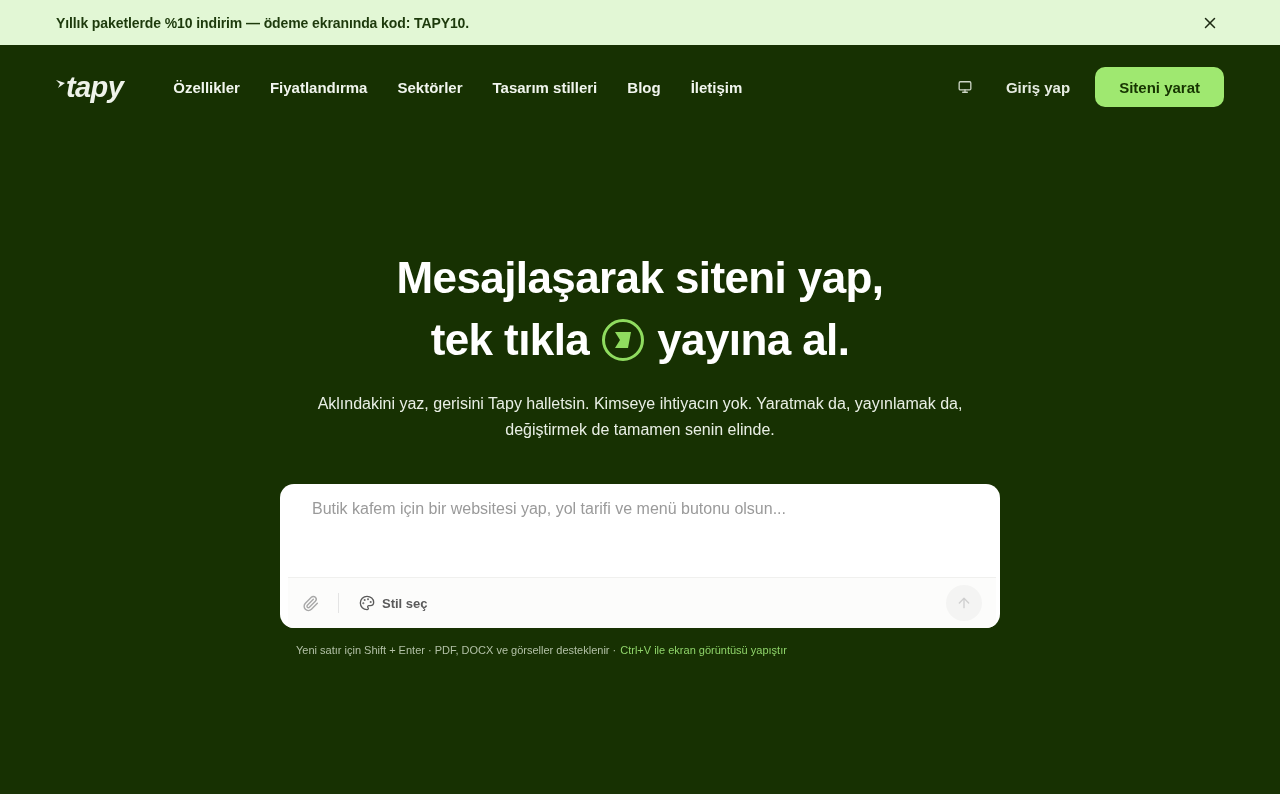 The image size is (1280, 800). I want to click on nav-link: İletişim, so click(716, 87).